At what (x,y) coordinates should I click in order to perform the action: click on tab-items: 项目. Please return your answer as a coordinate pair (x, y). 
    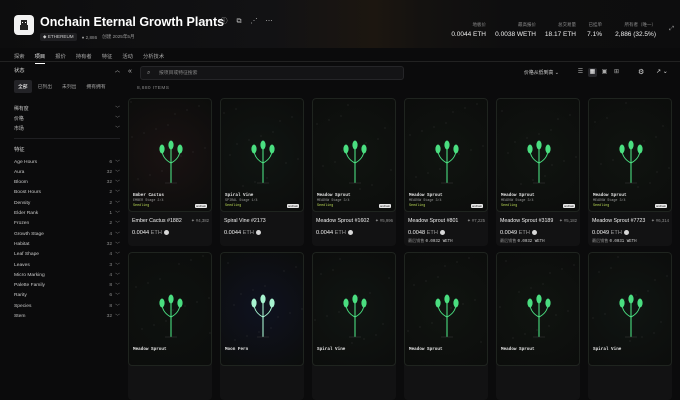
    Looking at the image, I should click on (40, 58).